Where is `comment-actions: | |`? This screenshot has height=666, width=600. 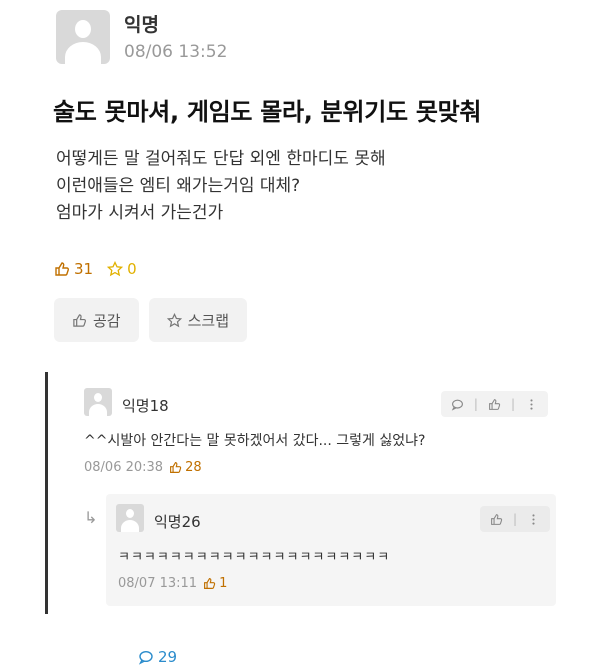 comment-actions: | | is located at coordinates (494, 404).